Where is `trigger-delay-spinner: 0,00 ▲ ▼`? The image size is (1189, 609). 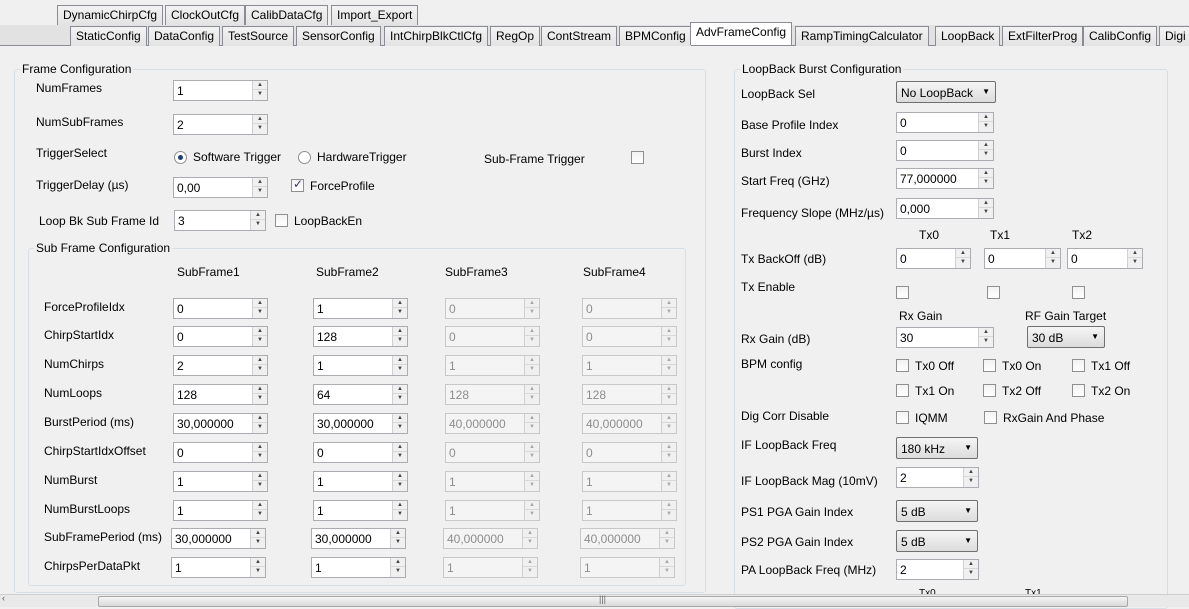
trigger-delay-spinner: 0,00 ▲ ▼ is located at coordinates (220, 187).